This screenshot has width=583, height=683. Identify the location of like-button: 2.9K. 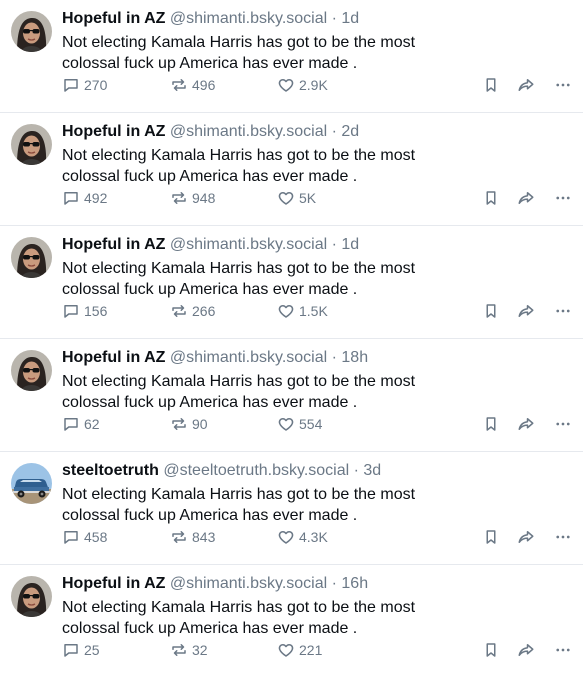
(302, 85).